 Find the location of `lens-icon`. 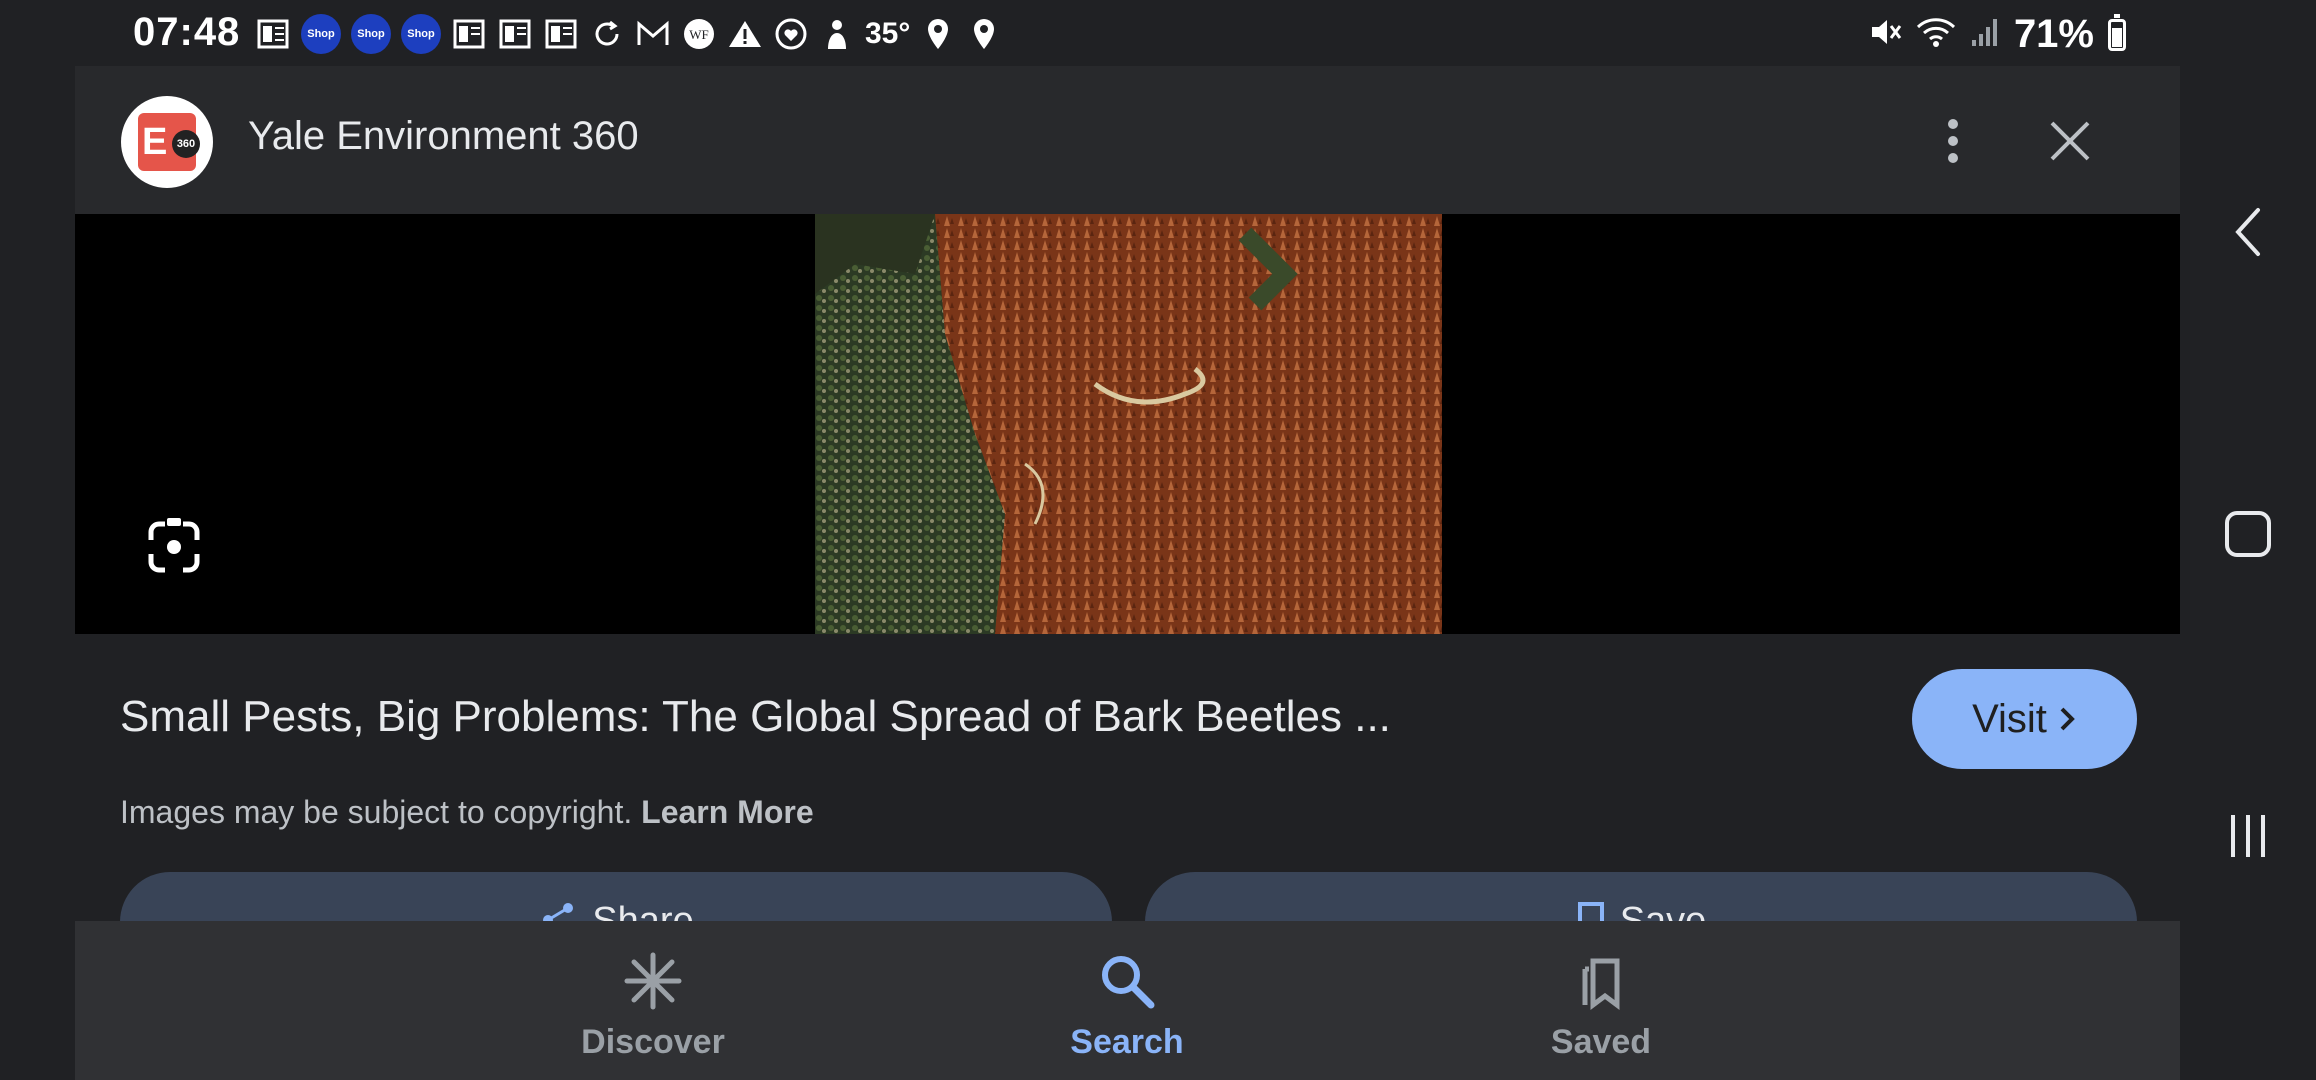

lens-icon is located at coordinates (174, 545).